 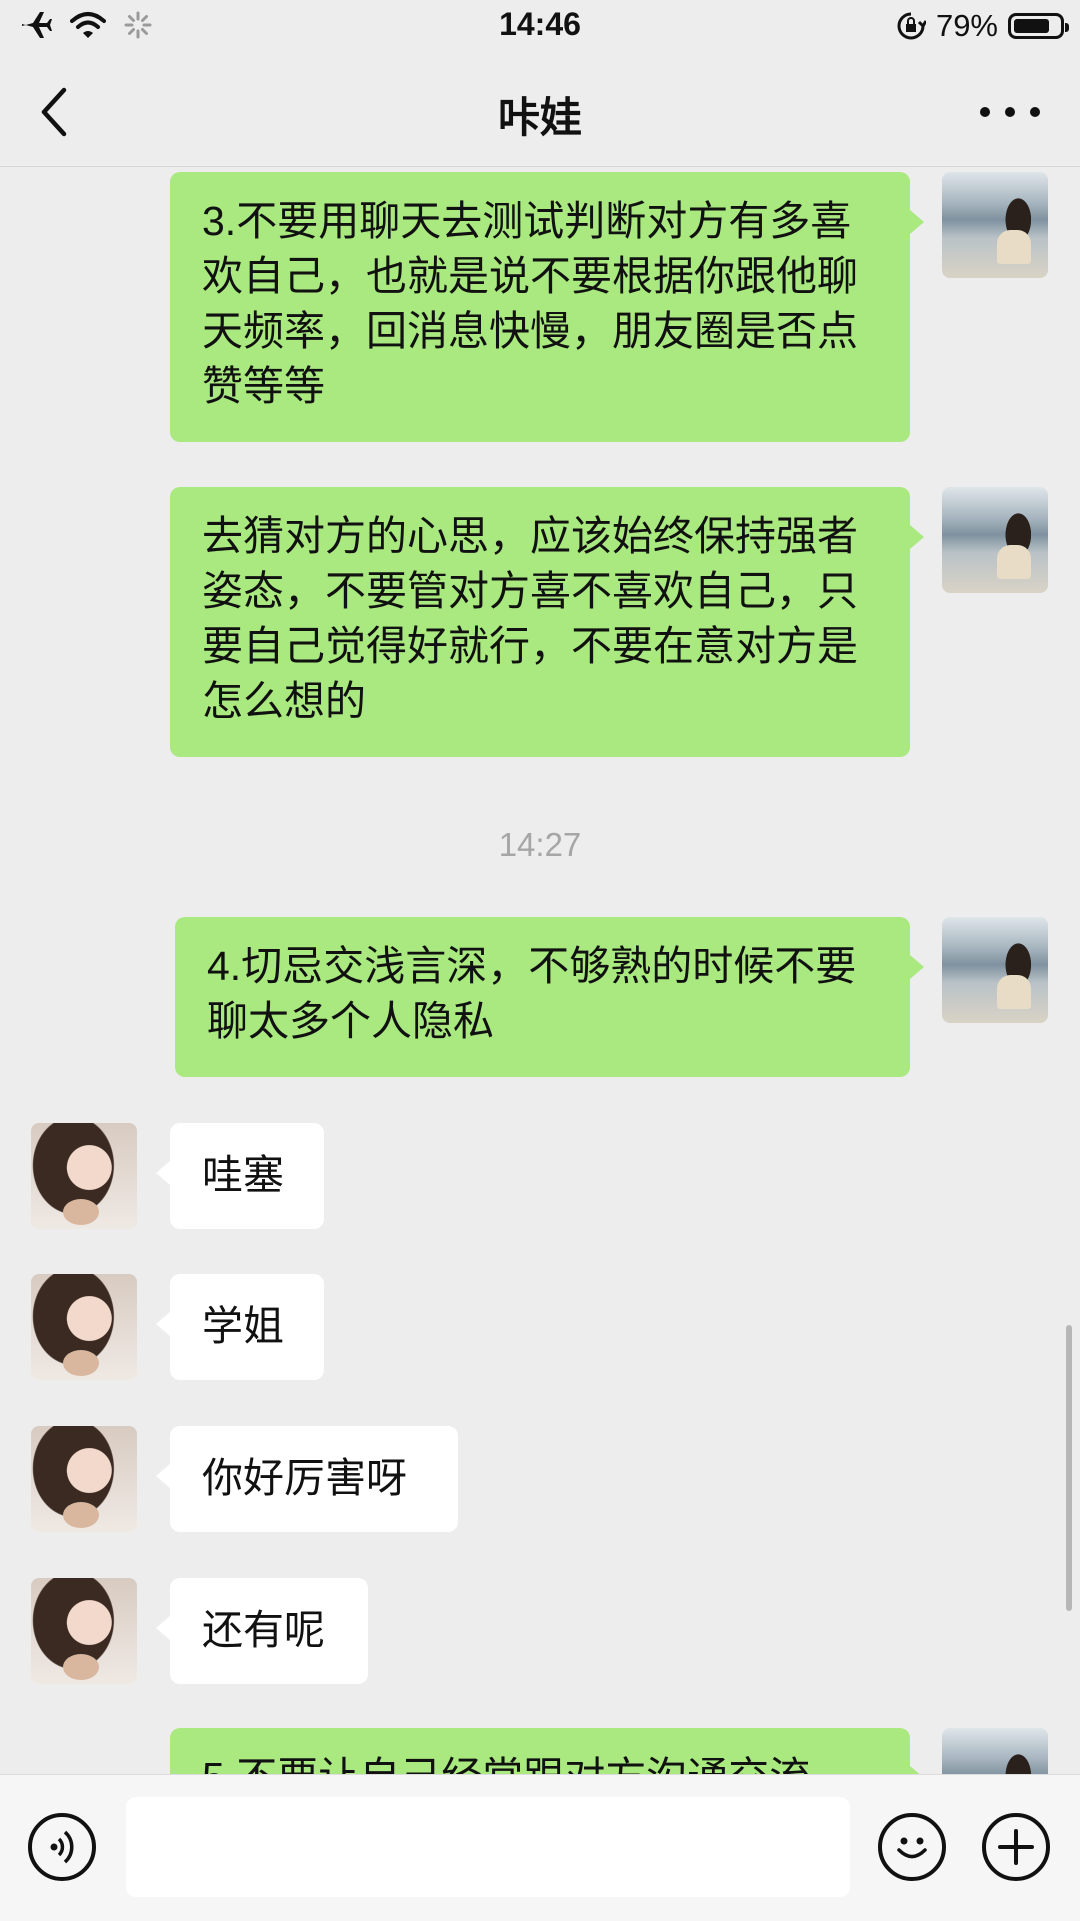 I want to click on message-bubble-friend: 还有呢, so click(x=262, y=1631).